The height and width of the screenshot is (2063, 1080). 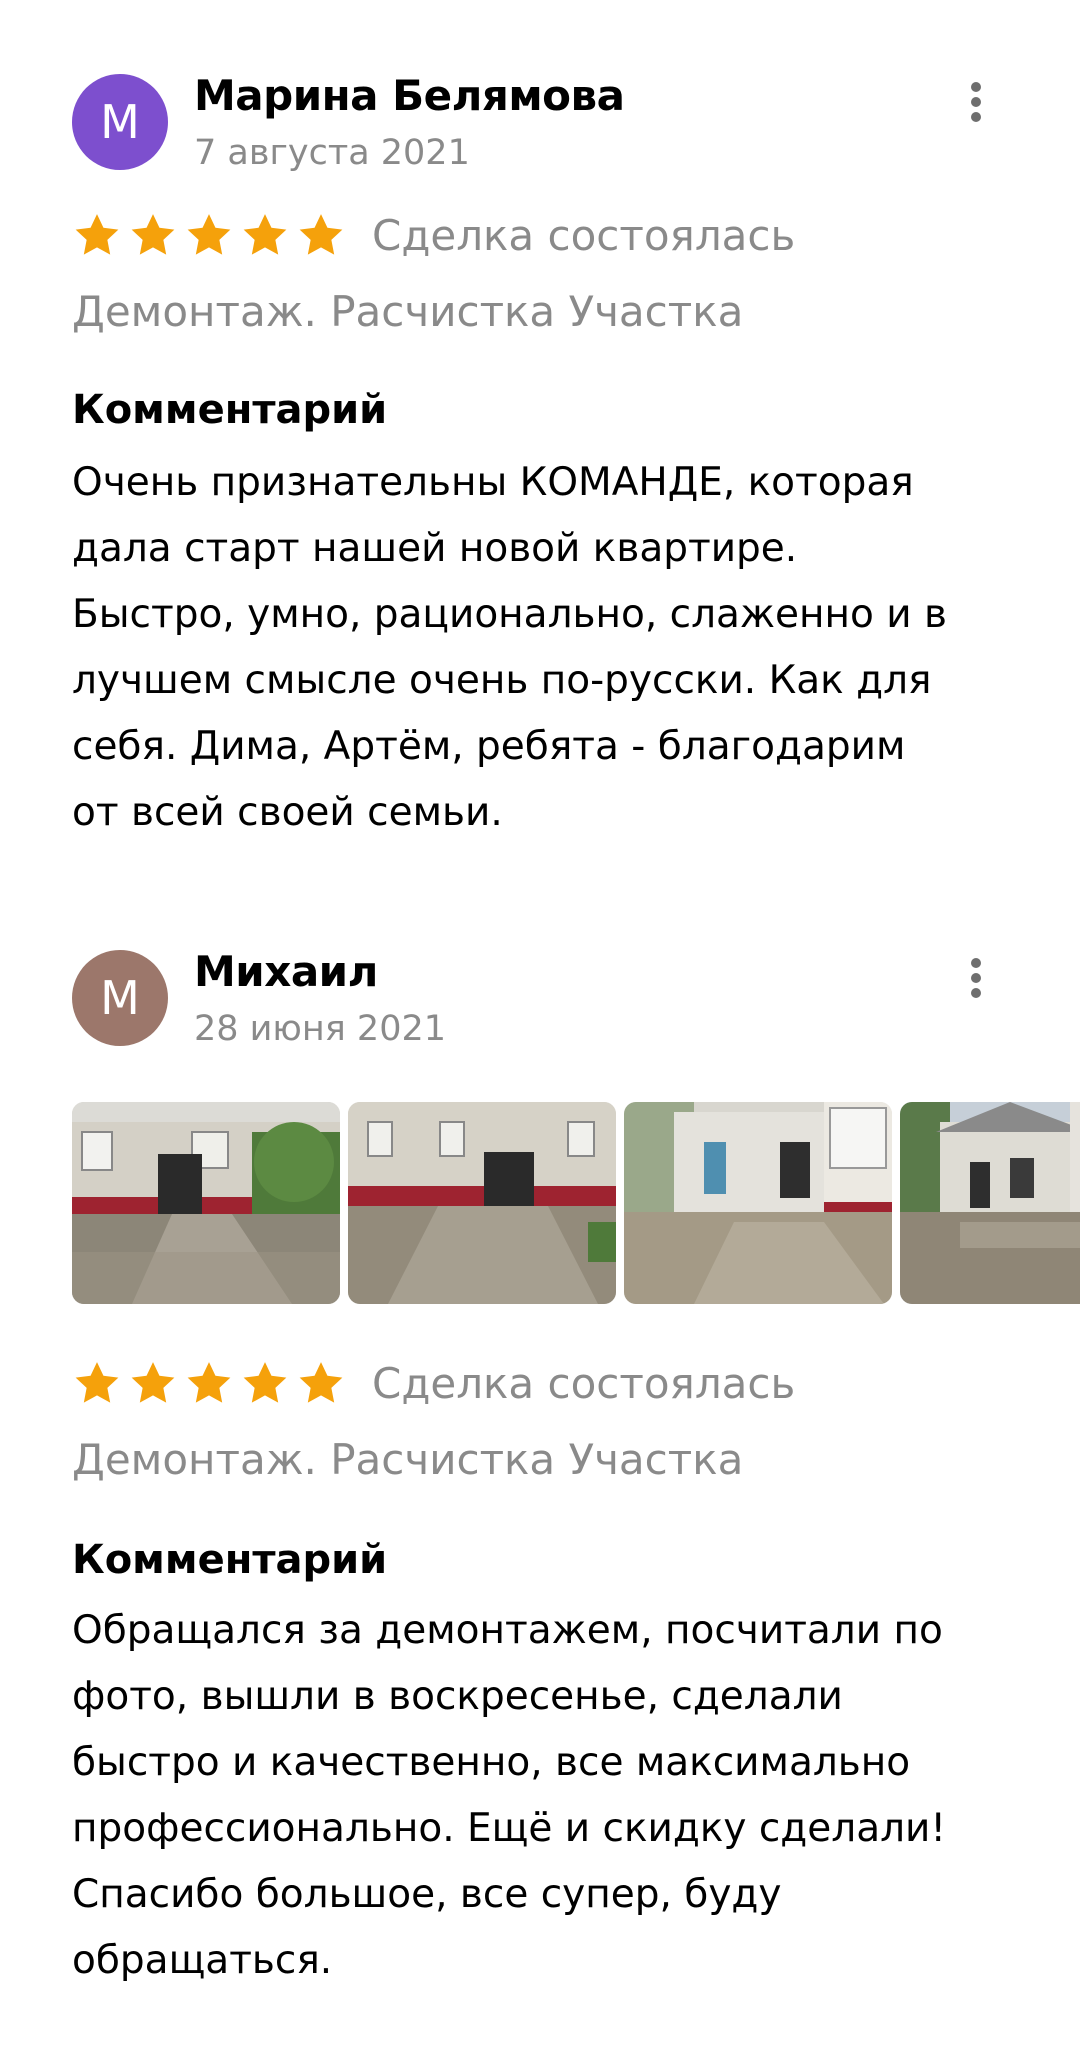 I want to click on building-extension-photo, so click(x=990, y=1203).